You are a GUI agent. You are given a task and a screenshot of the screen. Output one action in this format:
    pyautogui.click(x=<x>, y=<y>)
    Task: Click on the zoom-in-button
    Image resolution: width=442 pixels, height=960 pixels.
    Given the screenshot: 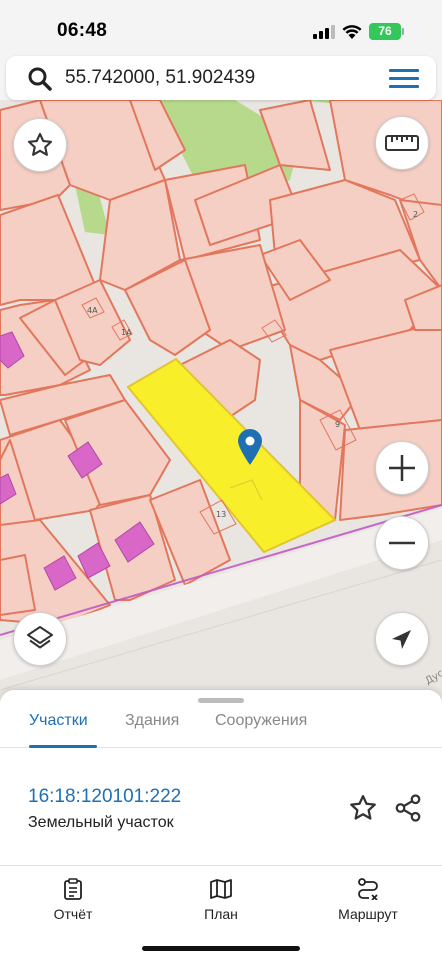 What is the action you would take?
    pyautogui.click(x=402, y=468)
    